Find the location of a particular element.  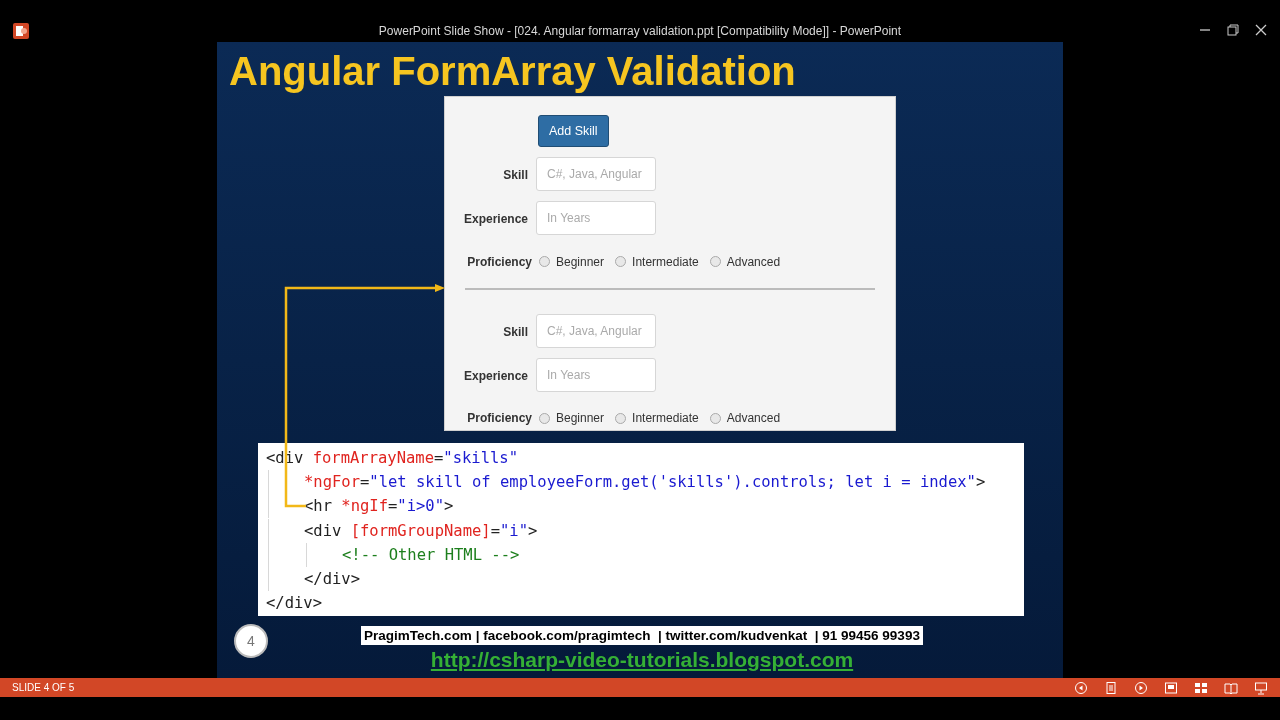

grid-view-icon is located at coordinates (1201, 687).